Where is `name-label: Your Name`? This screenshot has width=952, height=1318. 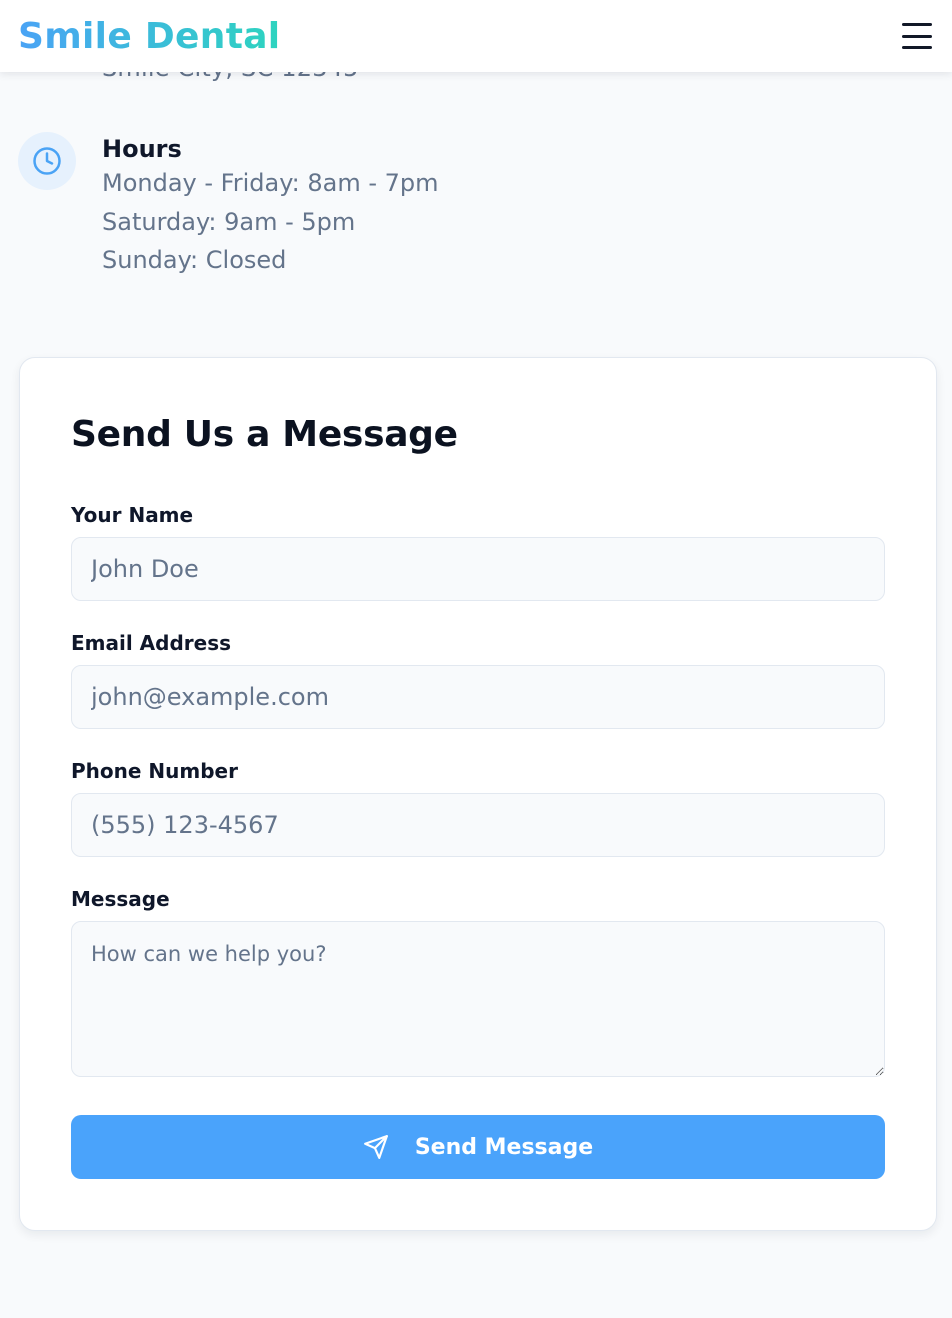 name-label: Your Name is located at coordinates (132, 515).